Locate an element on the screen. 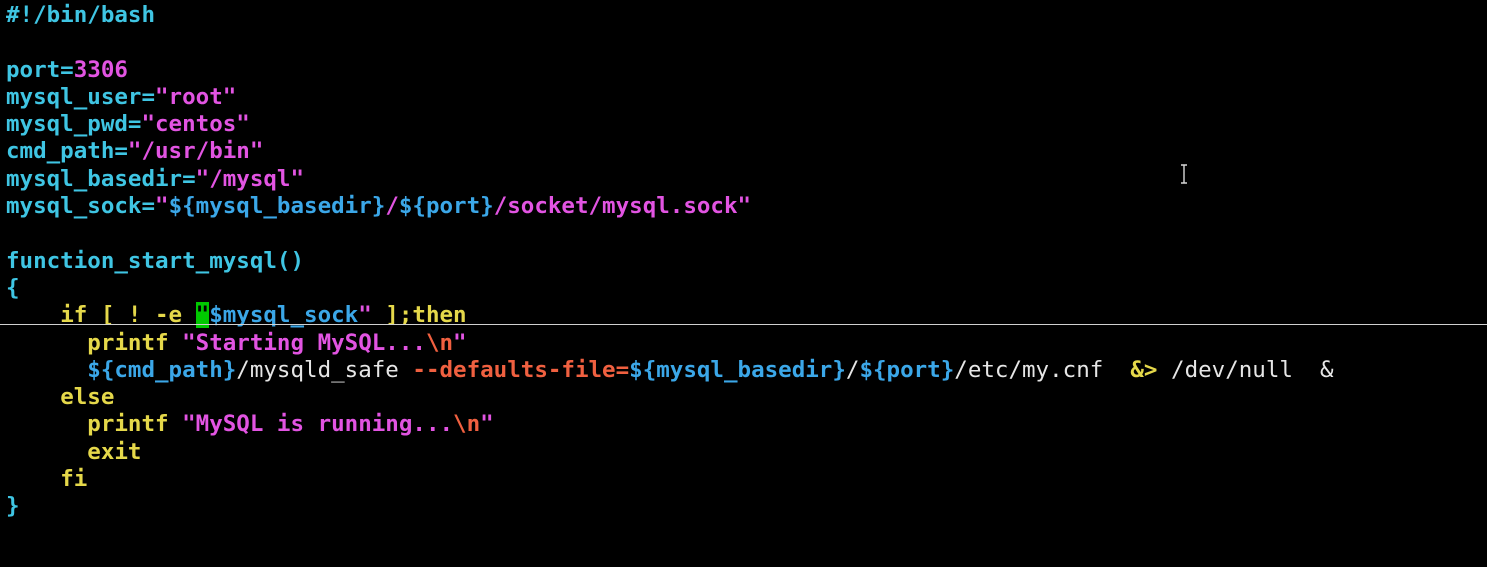  code-token: mysql_pwd= is located at coordinates (74, 124).